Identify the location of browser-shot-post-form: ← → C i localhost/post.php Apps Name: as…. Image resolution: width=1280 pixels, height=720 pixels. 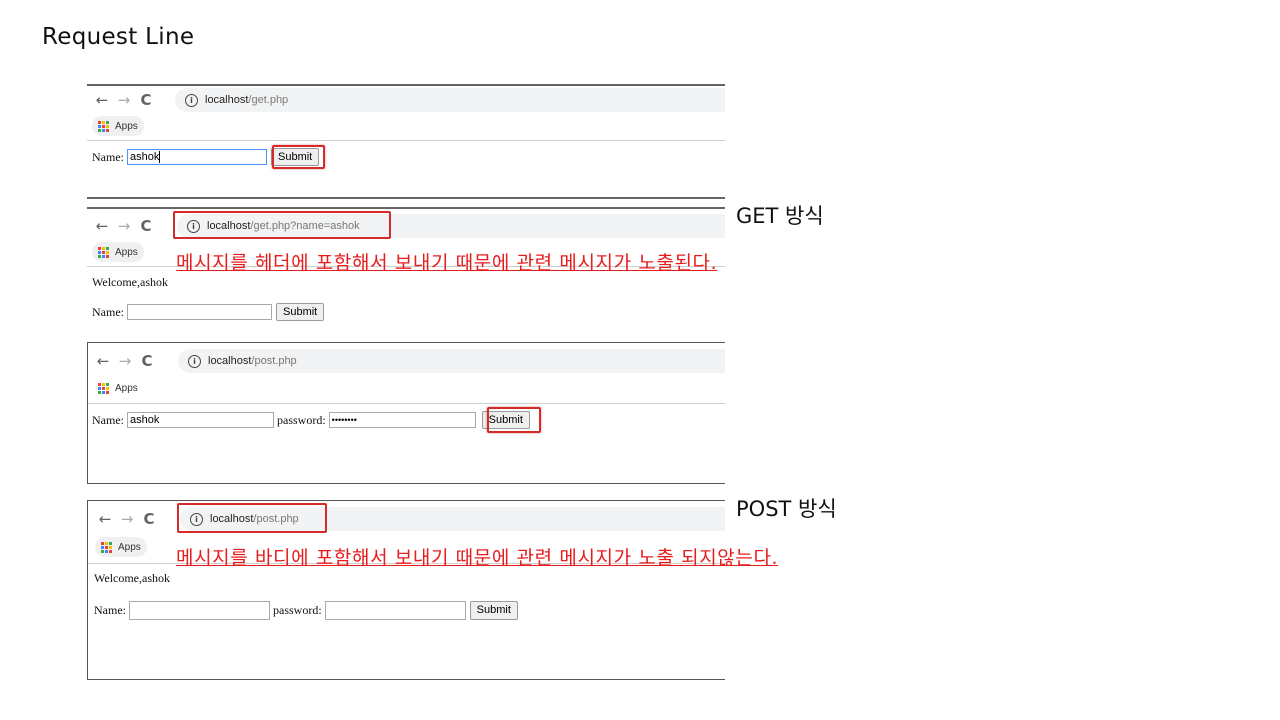
(406, 413).